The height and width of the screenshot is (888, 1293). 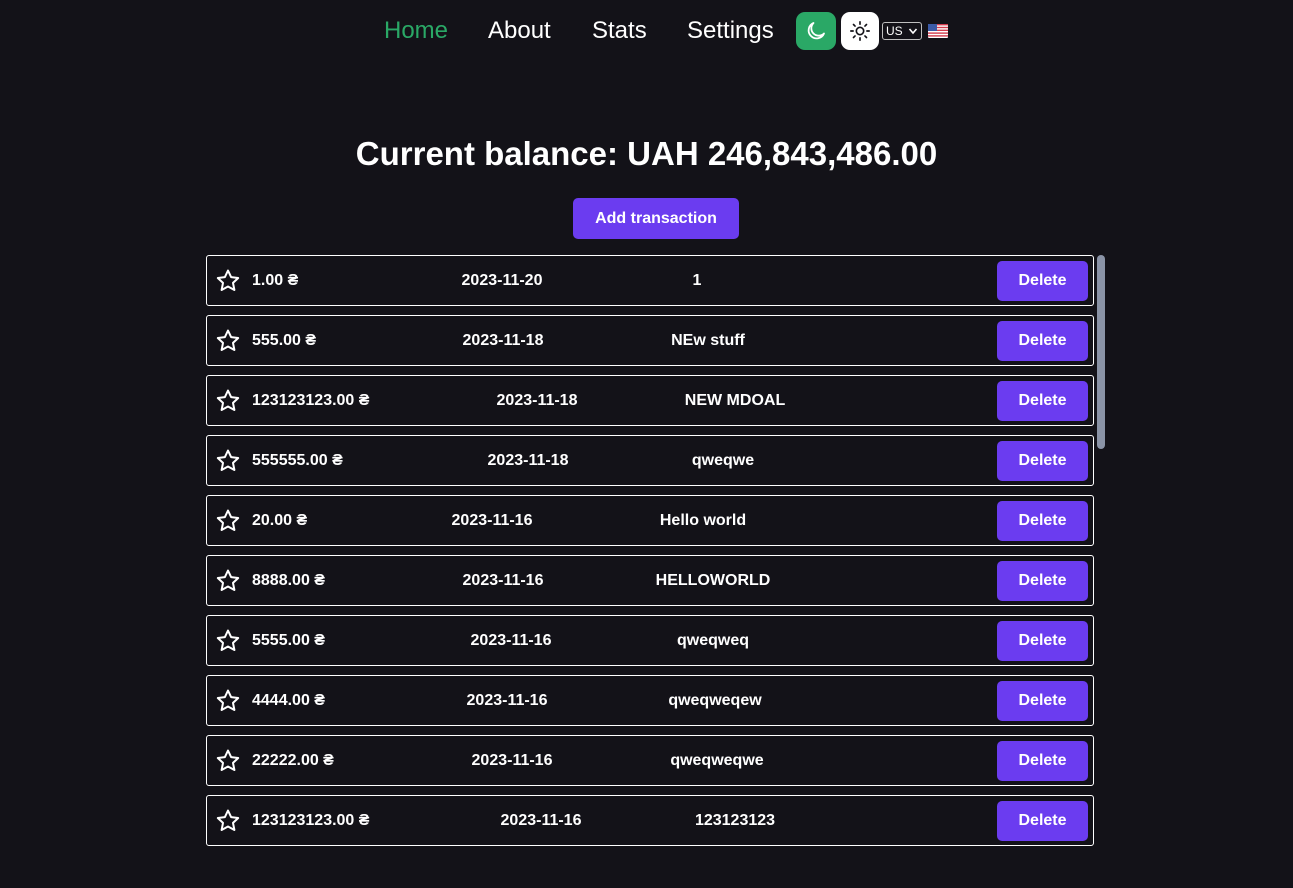 What do you see at coordinates (712, 640) in the screenshot?
I see `transaction-description: qweqweq` at bounding box center [712, 640].